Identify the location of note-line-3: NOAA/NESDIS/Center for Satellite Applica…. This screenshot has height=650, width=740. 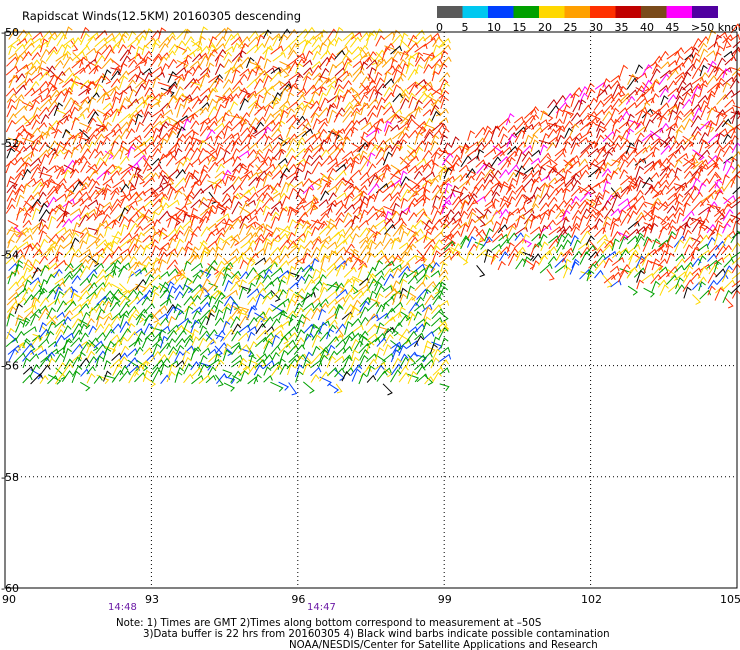
(443, 645).